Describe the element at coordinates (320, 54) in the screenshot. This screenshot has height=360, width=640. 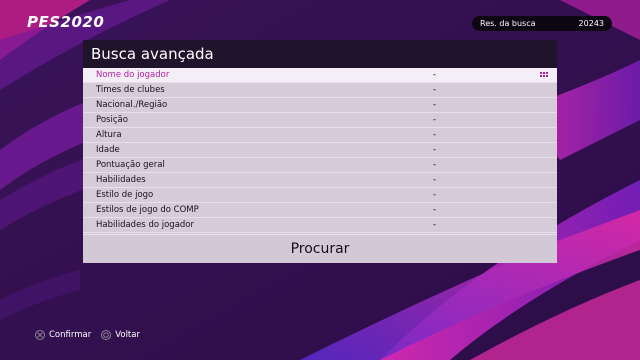
I see `panel-title: Busca avançada` at that location.